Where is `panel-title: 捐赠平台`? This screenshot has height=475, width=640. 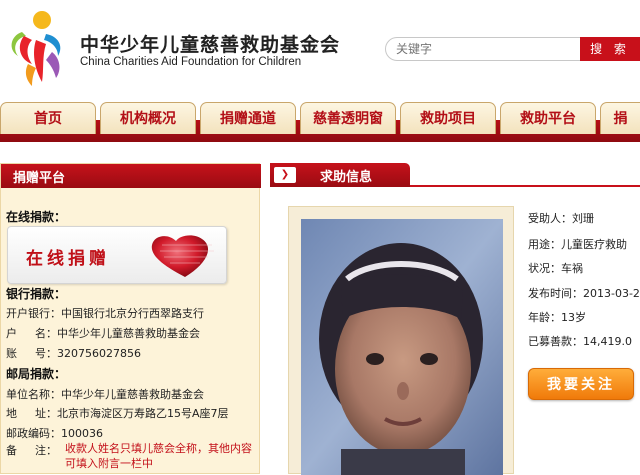 panel-title: 捐赠平台 is located at coordinates (39, 178).